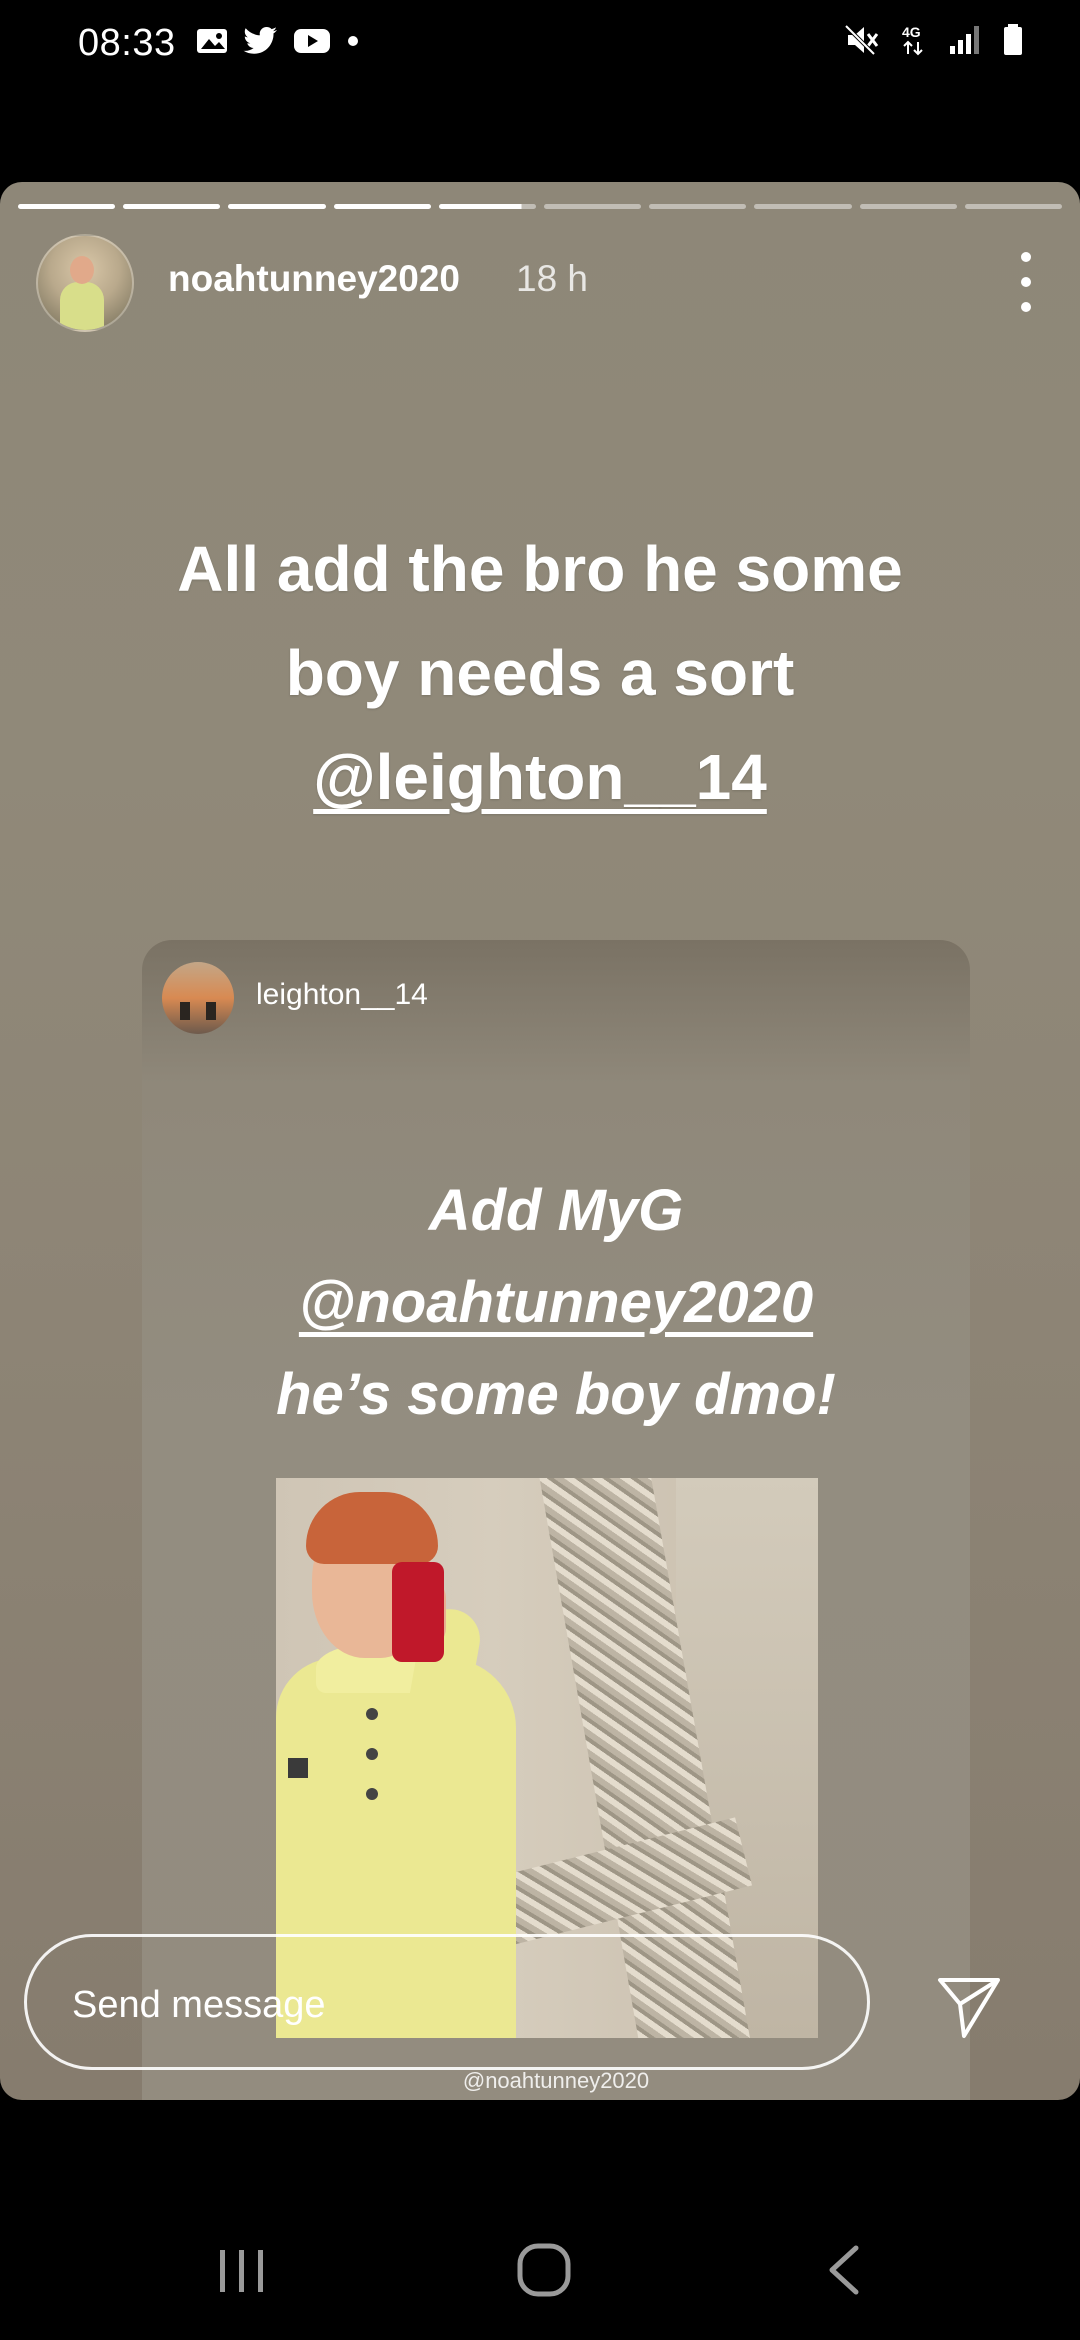 The height and width of the screenshot is (2340, 1080). Describe the element at coordinates (242, 2270) in the screenshot. I see `recents-icon` at that location.